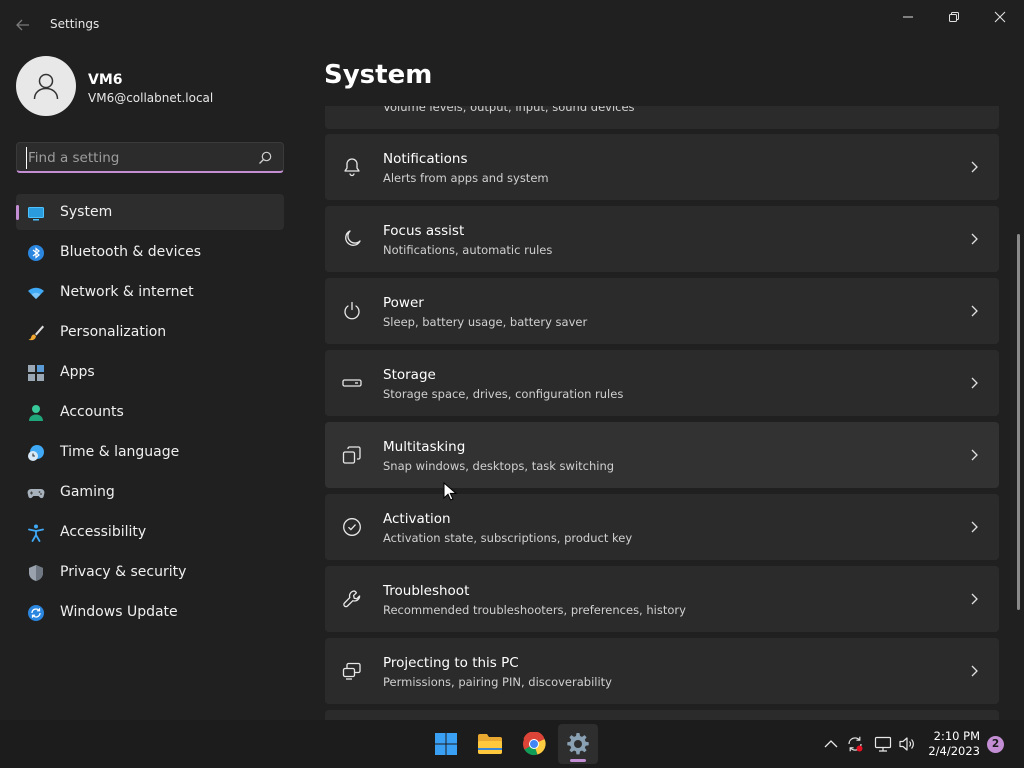  What do you see at coordinates (103, 532) in the screenshot?
I see `sidebar-item-label: Accessibility` at bounding box center [103, 532].